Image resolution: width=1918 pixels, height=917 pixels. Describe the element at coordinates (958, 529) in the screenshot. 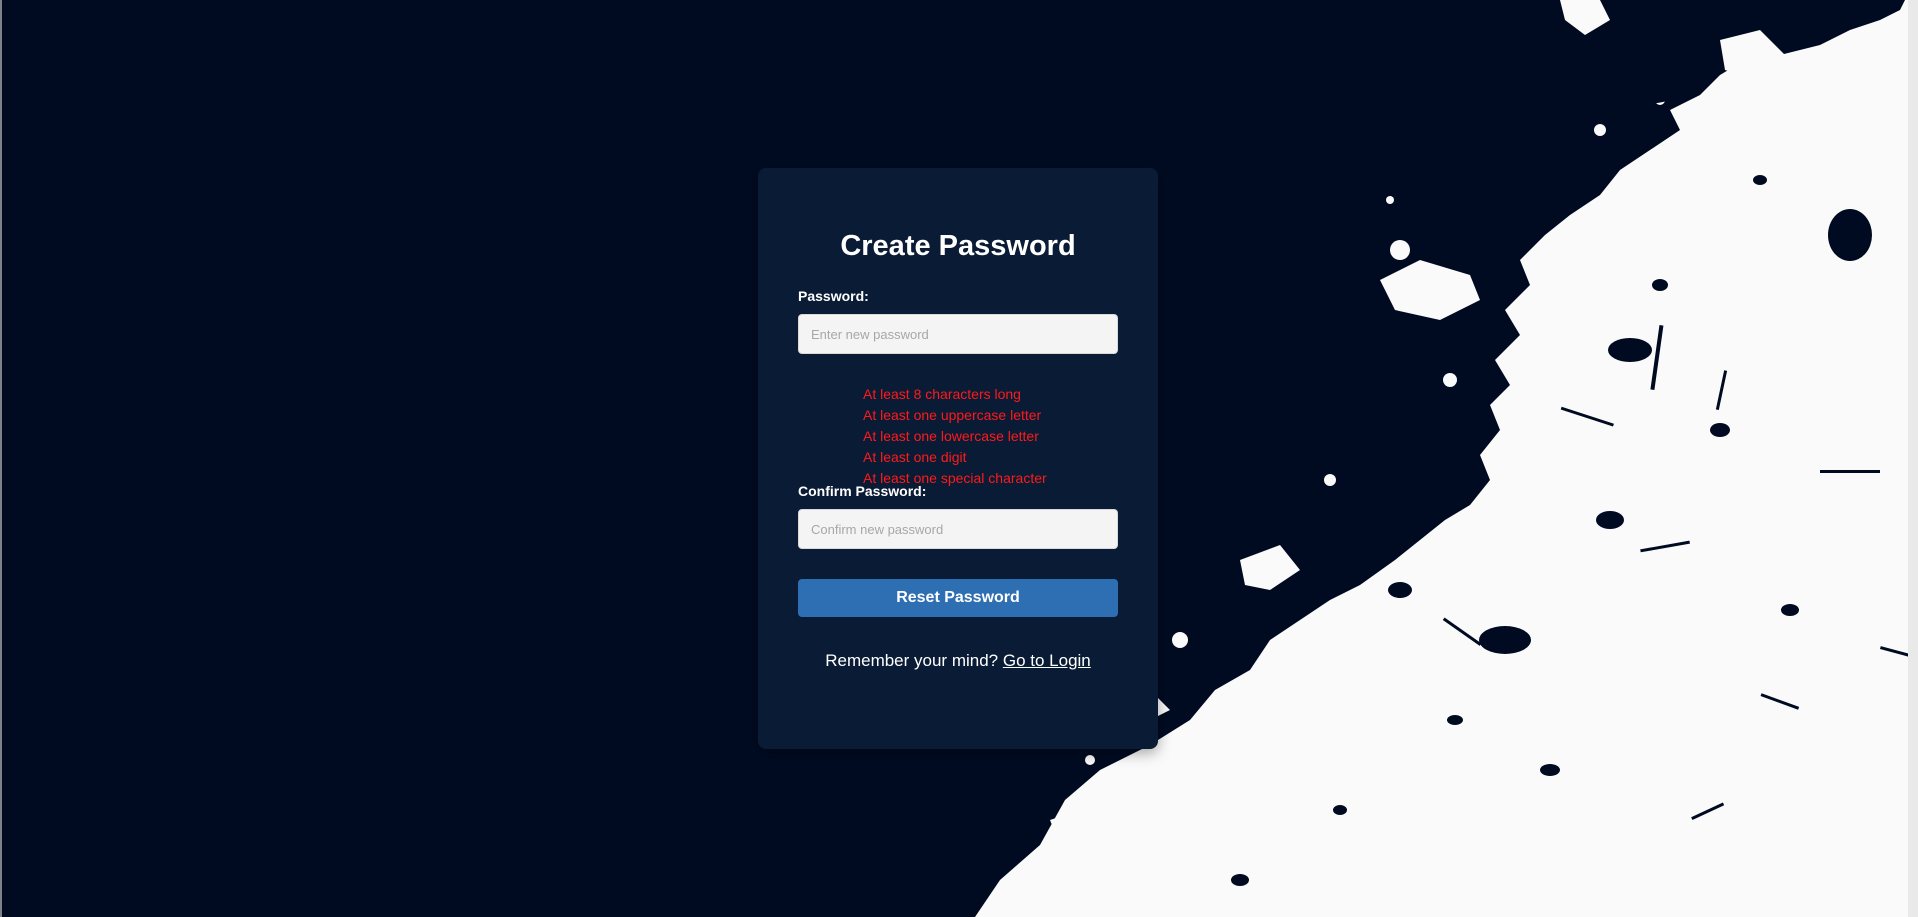

I see `confirm-password-input` at that location.